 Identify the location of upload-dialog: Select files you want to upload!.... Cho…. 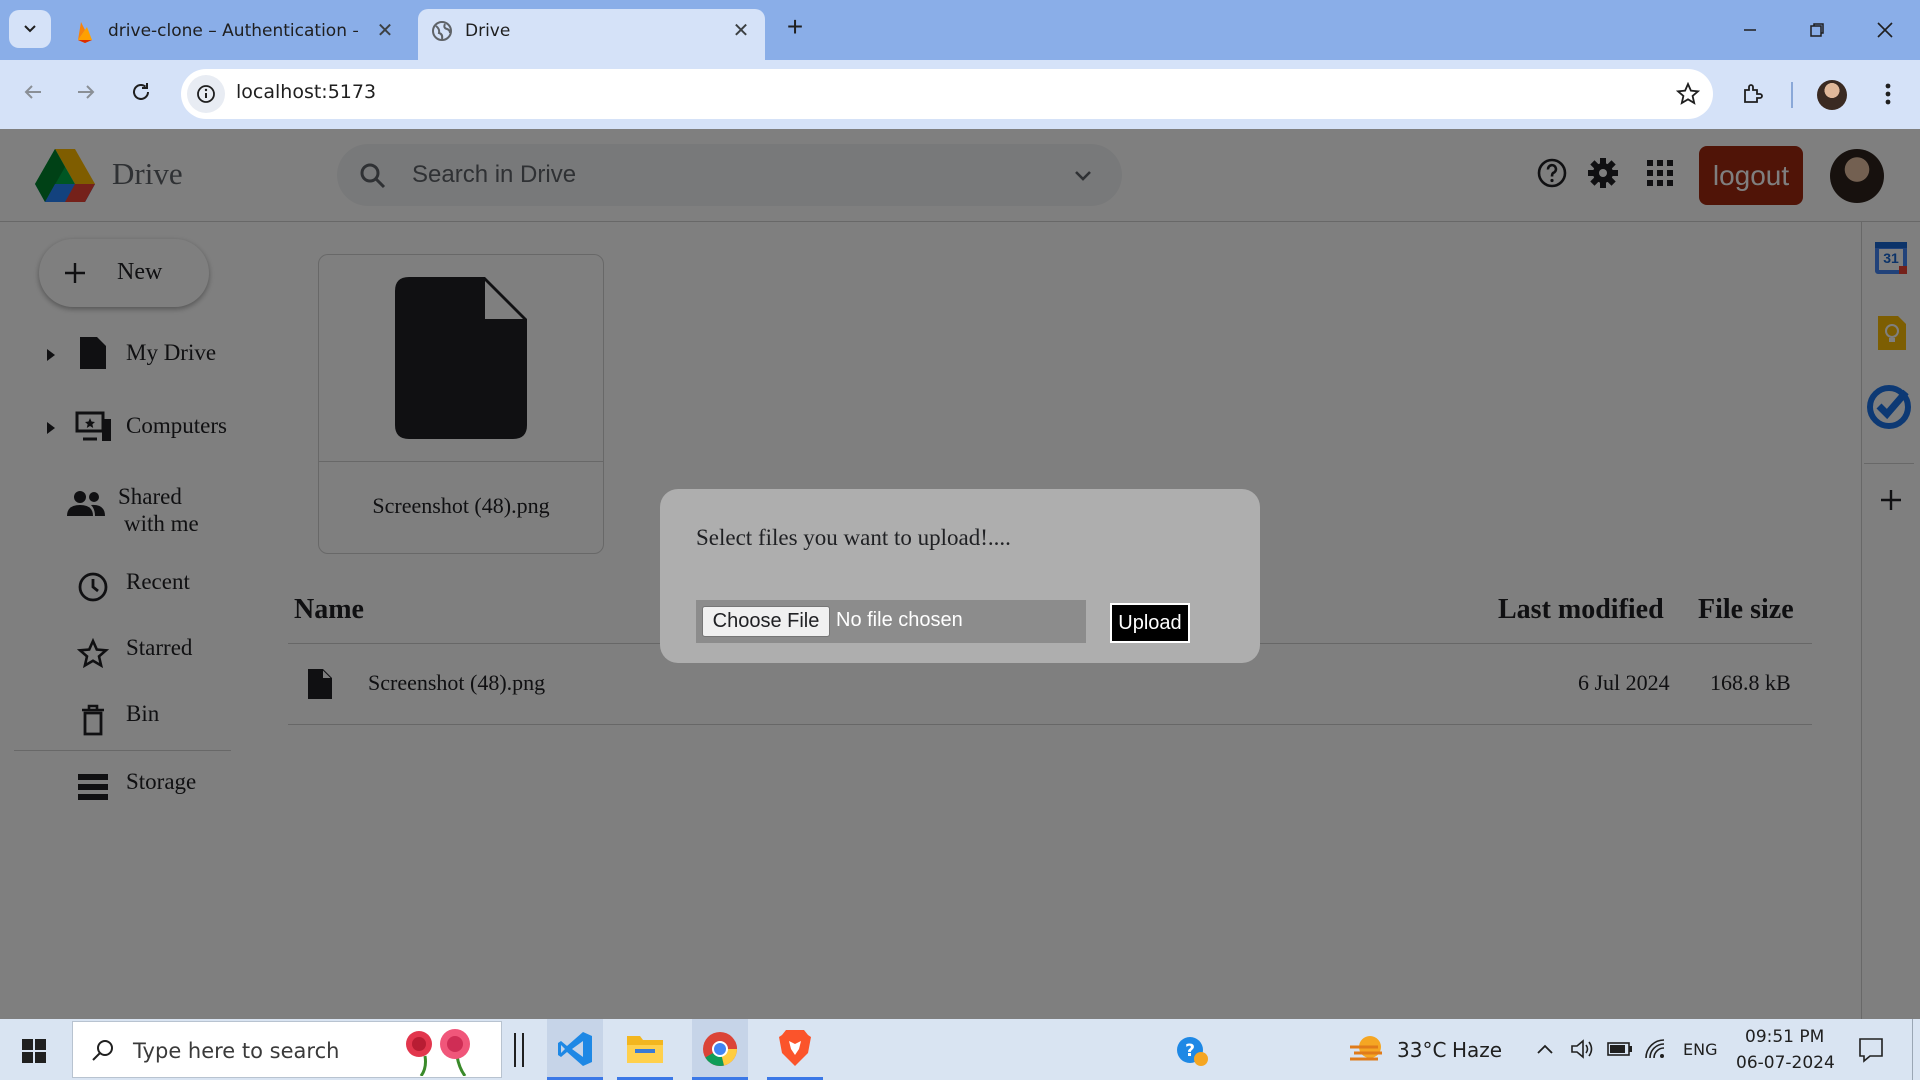
(960, 576).